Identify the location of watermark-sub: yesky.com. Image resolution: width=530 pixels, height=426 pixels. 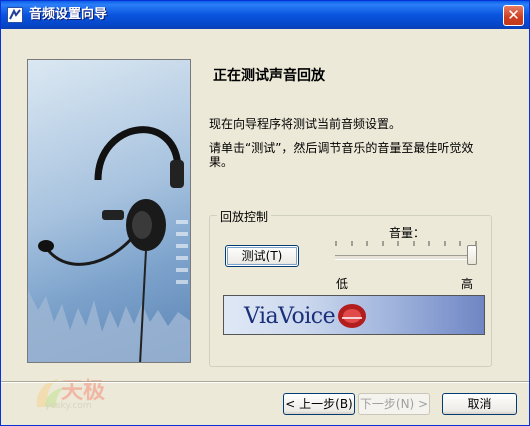
(68, 406).